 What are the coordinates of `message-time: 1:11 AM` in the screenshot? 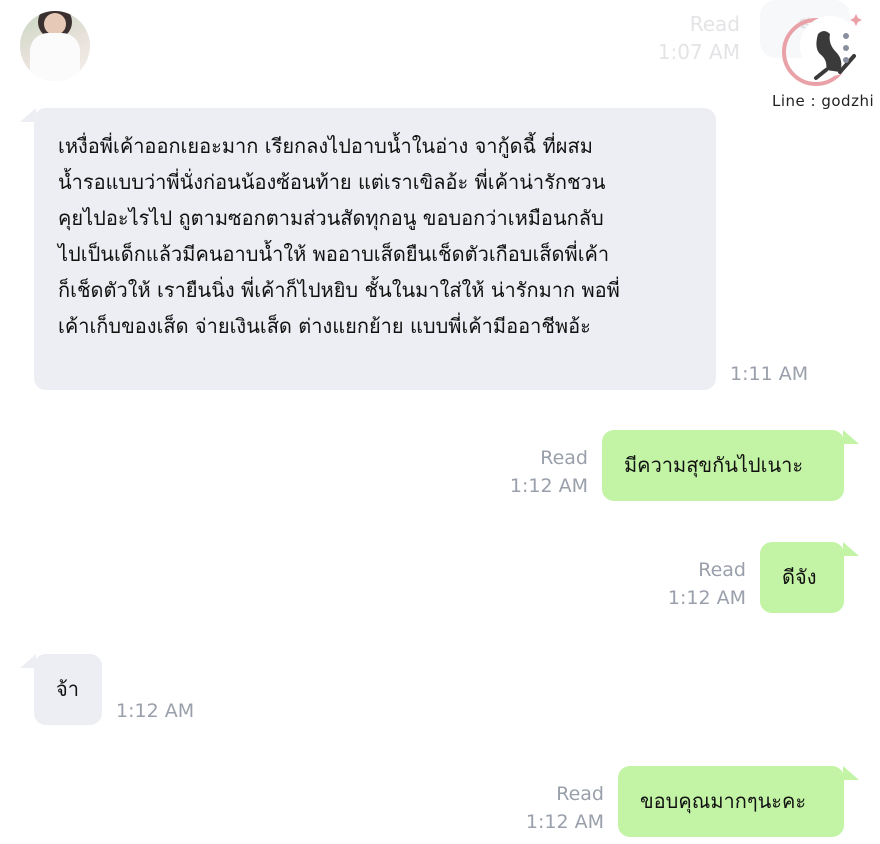 It's located at (769, 374).